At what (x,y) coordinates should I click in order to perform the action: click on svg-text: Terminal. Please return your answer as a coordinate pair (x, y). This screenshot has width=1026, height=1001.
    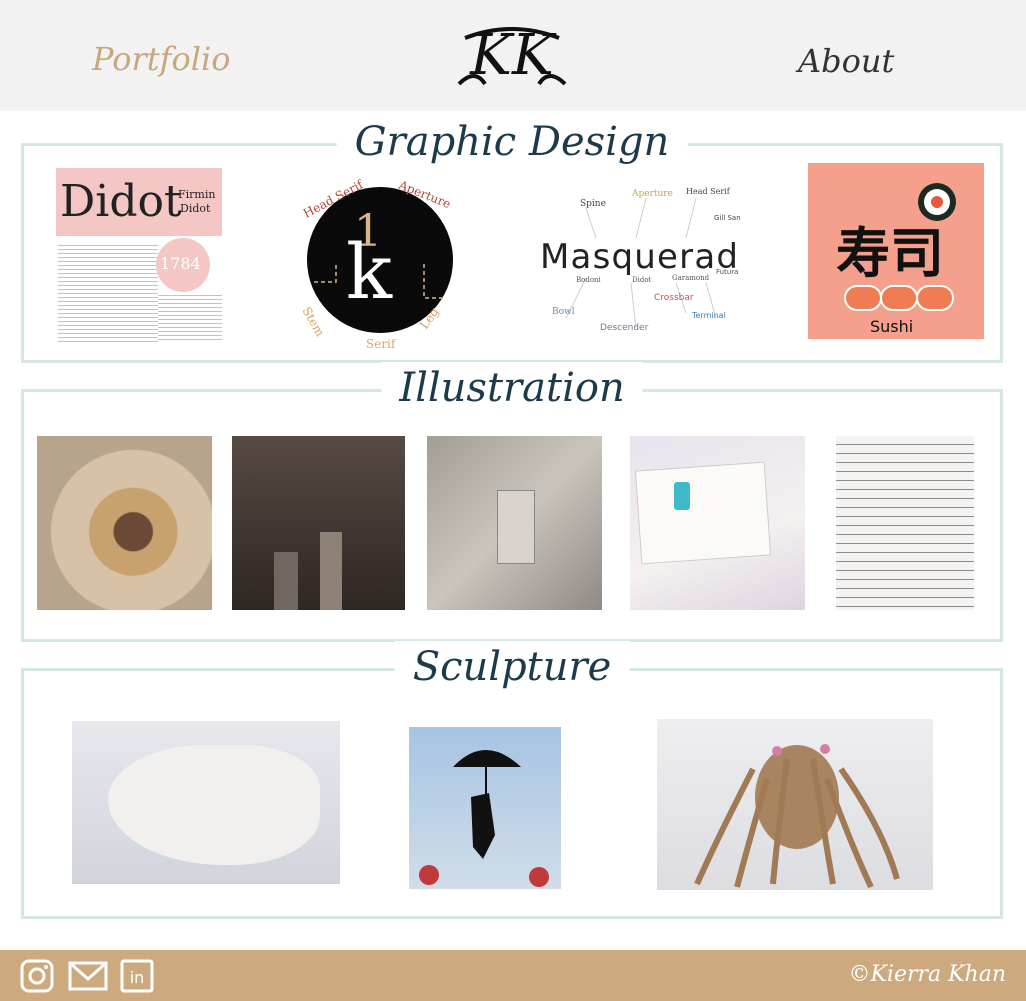
    Looking at the image, I should click on (708, 315).